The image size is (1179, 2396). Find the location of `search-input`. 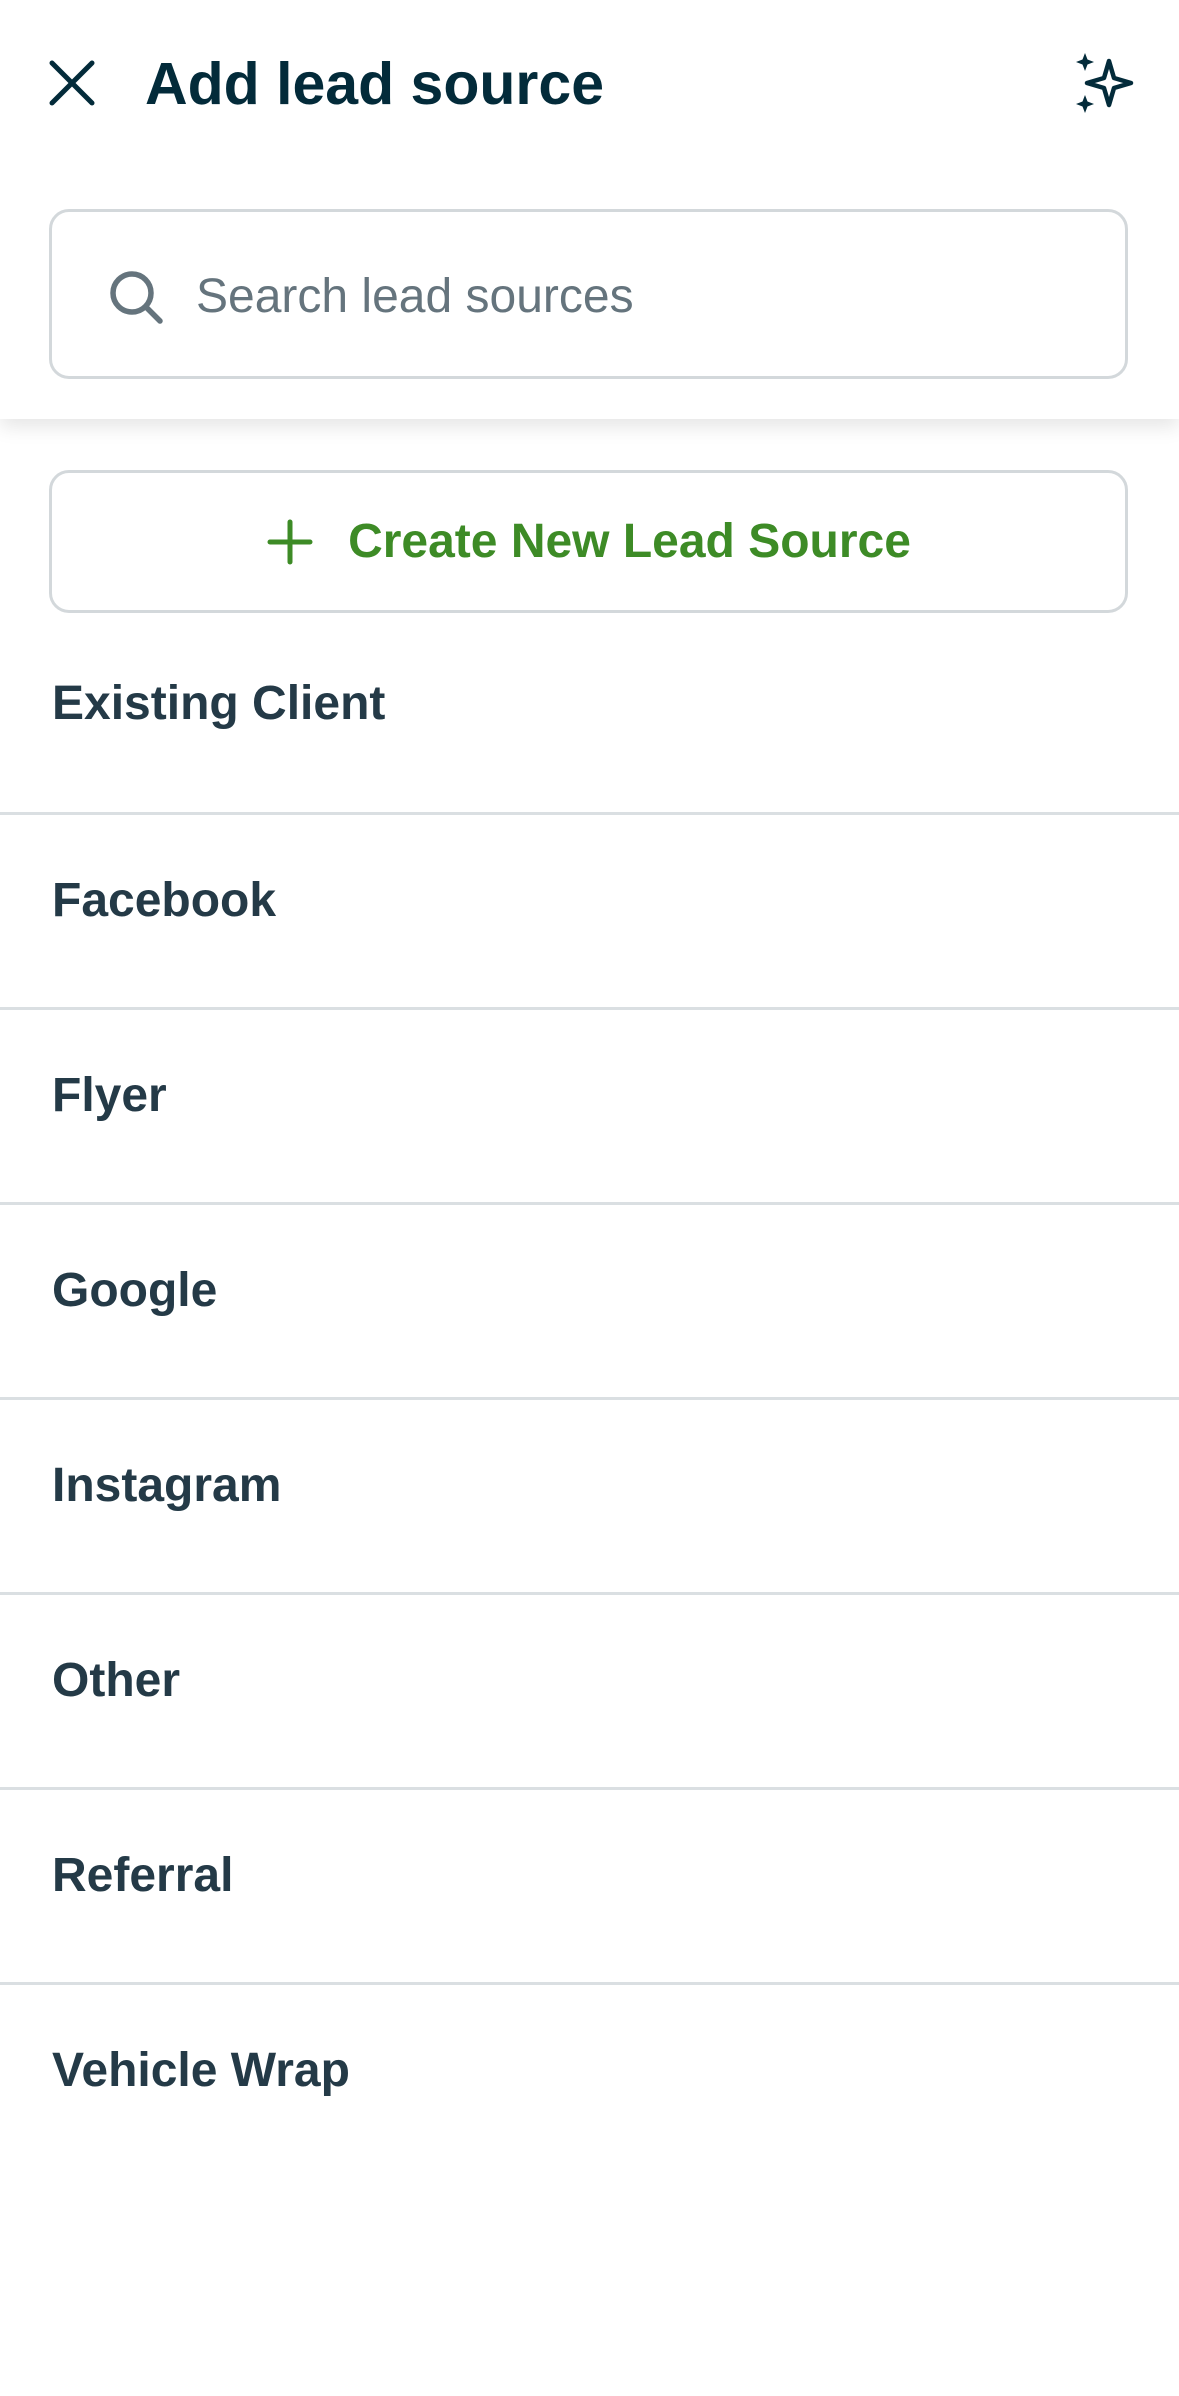

search-input is located at coordinates (646, 296).